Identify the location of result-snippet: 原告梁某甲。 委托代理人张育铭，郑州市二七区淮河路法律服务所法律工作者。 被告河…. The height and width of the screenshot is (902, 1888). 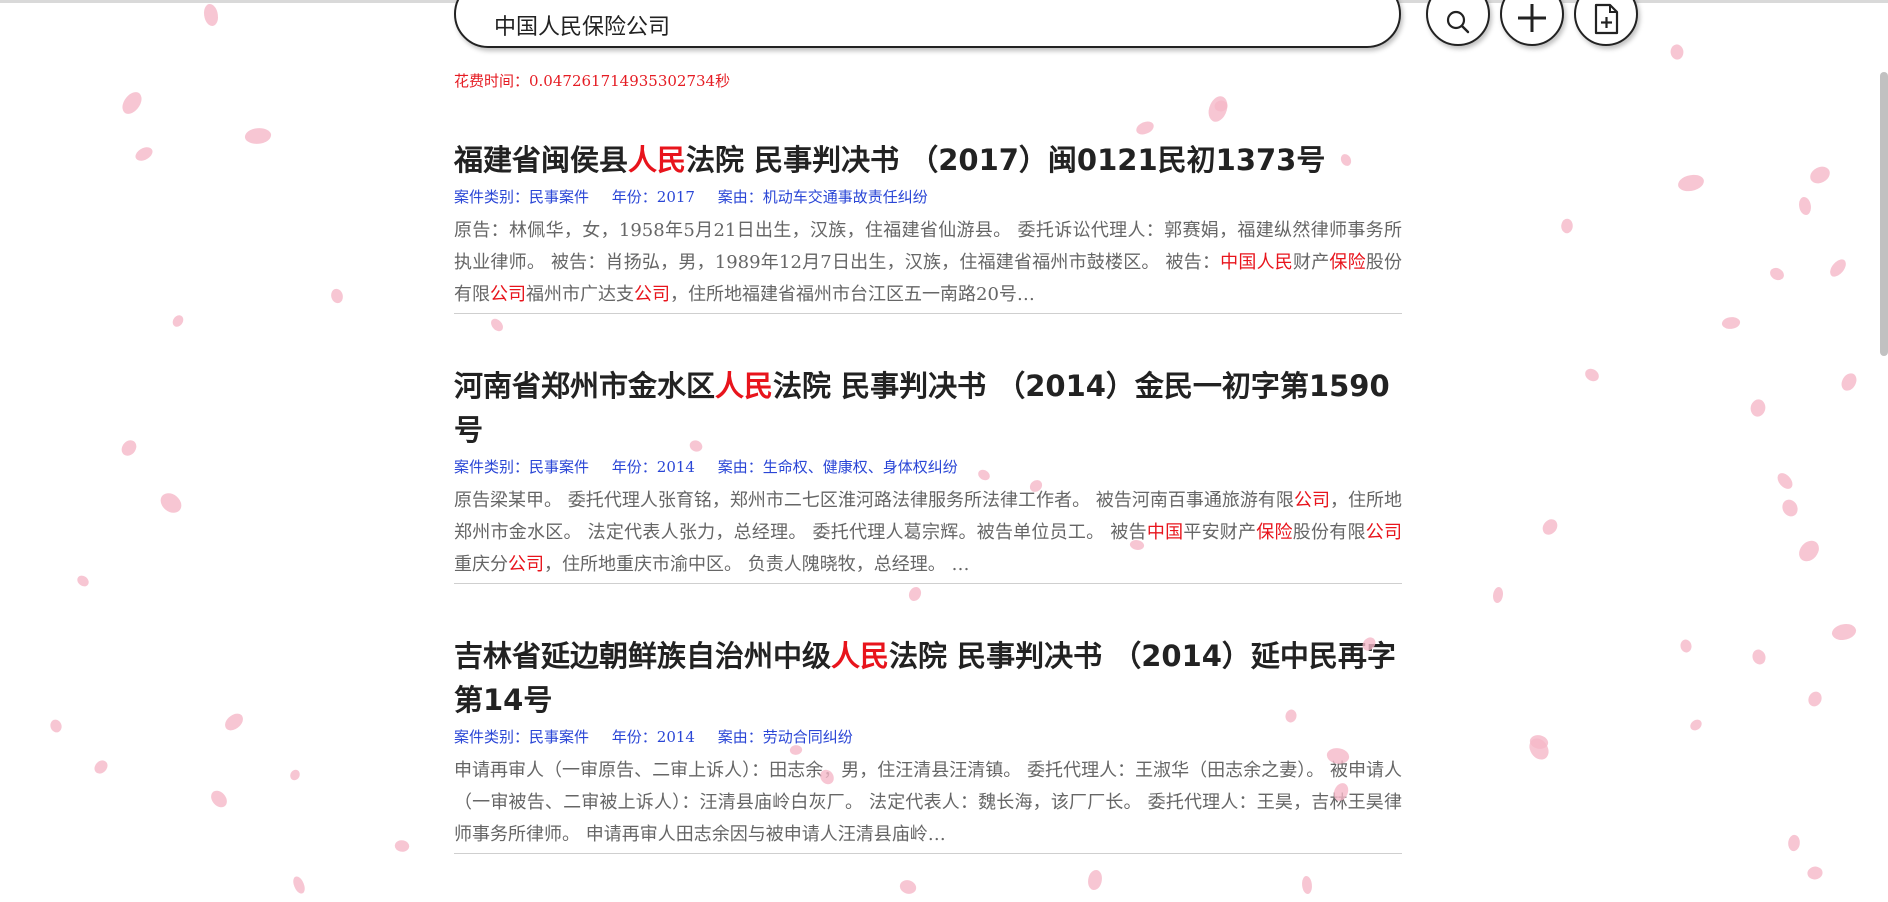
(928, 533).